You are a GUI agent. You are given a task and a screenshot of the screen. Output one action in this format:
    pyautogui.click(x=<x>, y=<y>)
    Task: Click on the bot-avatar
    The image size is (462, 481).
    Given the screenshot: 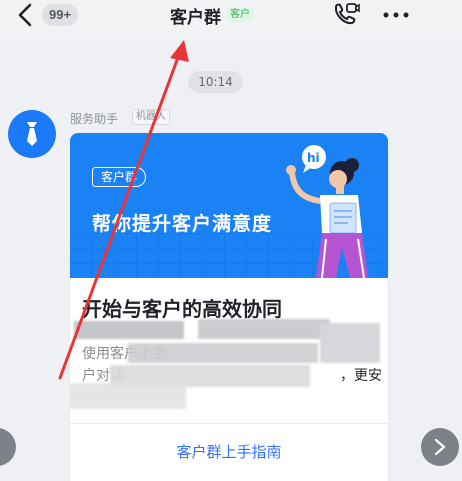 What is the action you would take?
    pyautogui.click(x=32, y=134)
    